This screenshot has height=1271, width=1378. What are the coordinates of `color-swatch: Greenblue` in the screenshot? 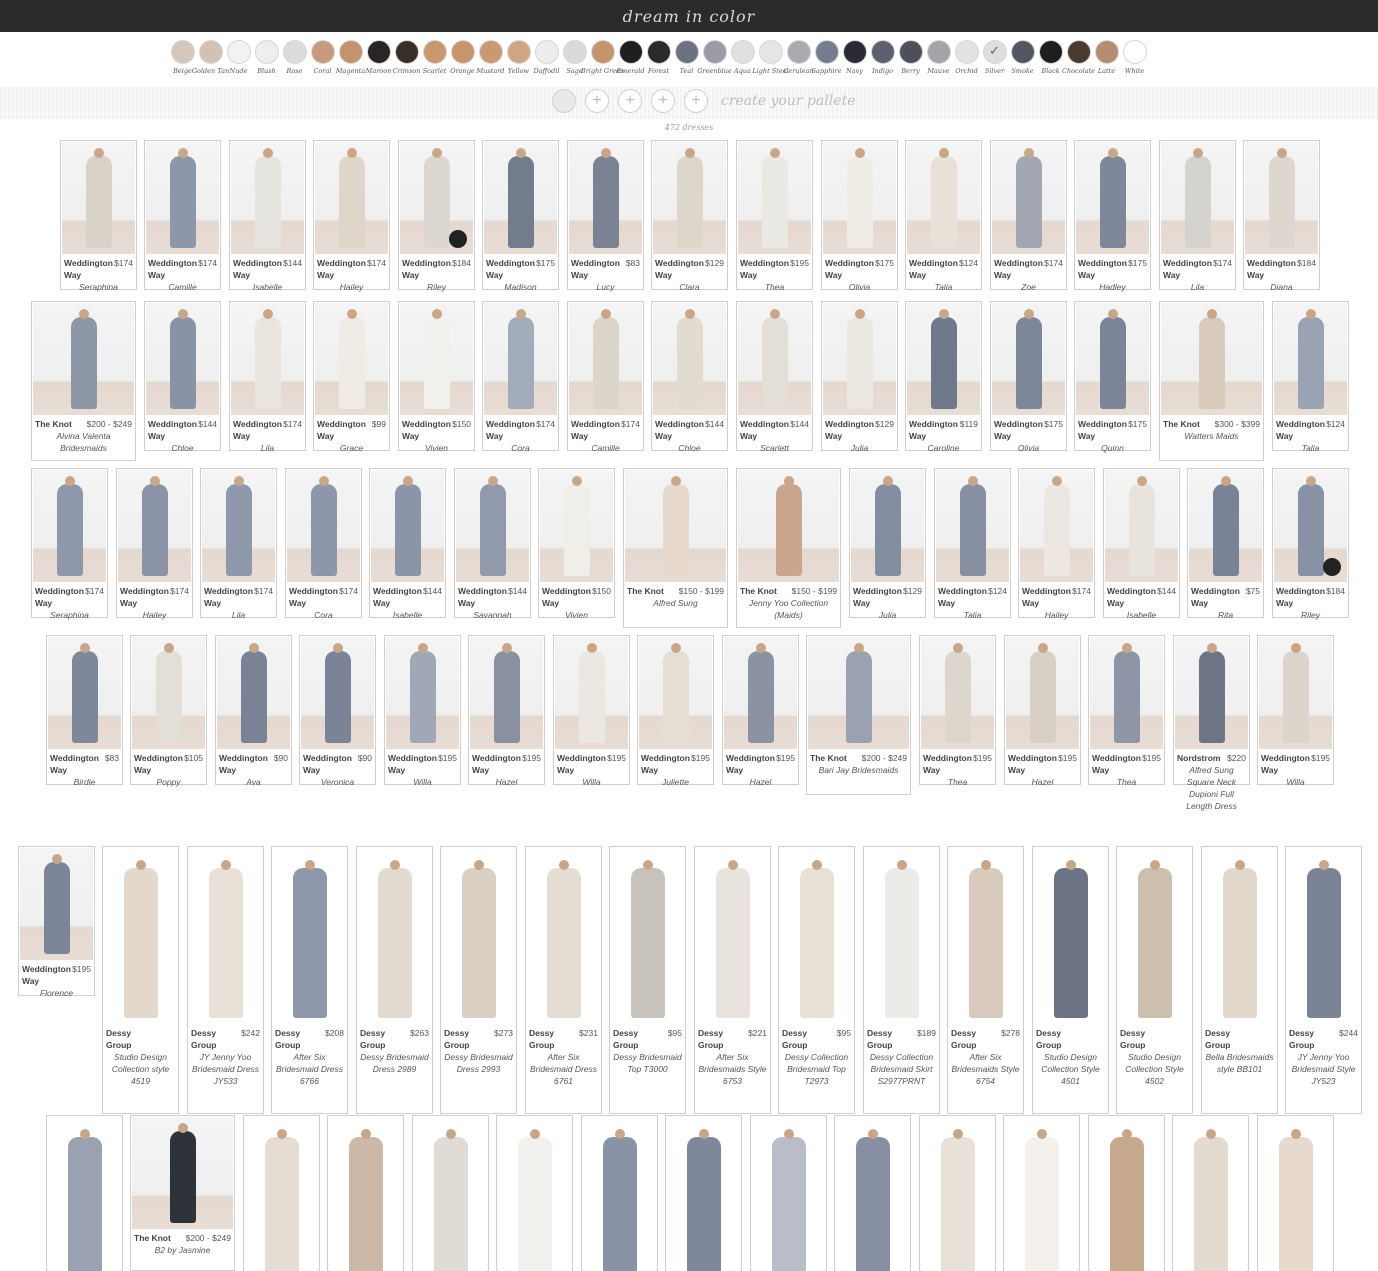 It's located at (714, 60).